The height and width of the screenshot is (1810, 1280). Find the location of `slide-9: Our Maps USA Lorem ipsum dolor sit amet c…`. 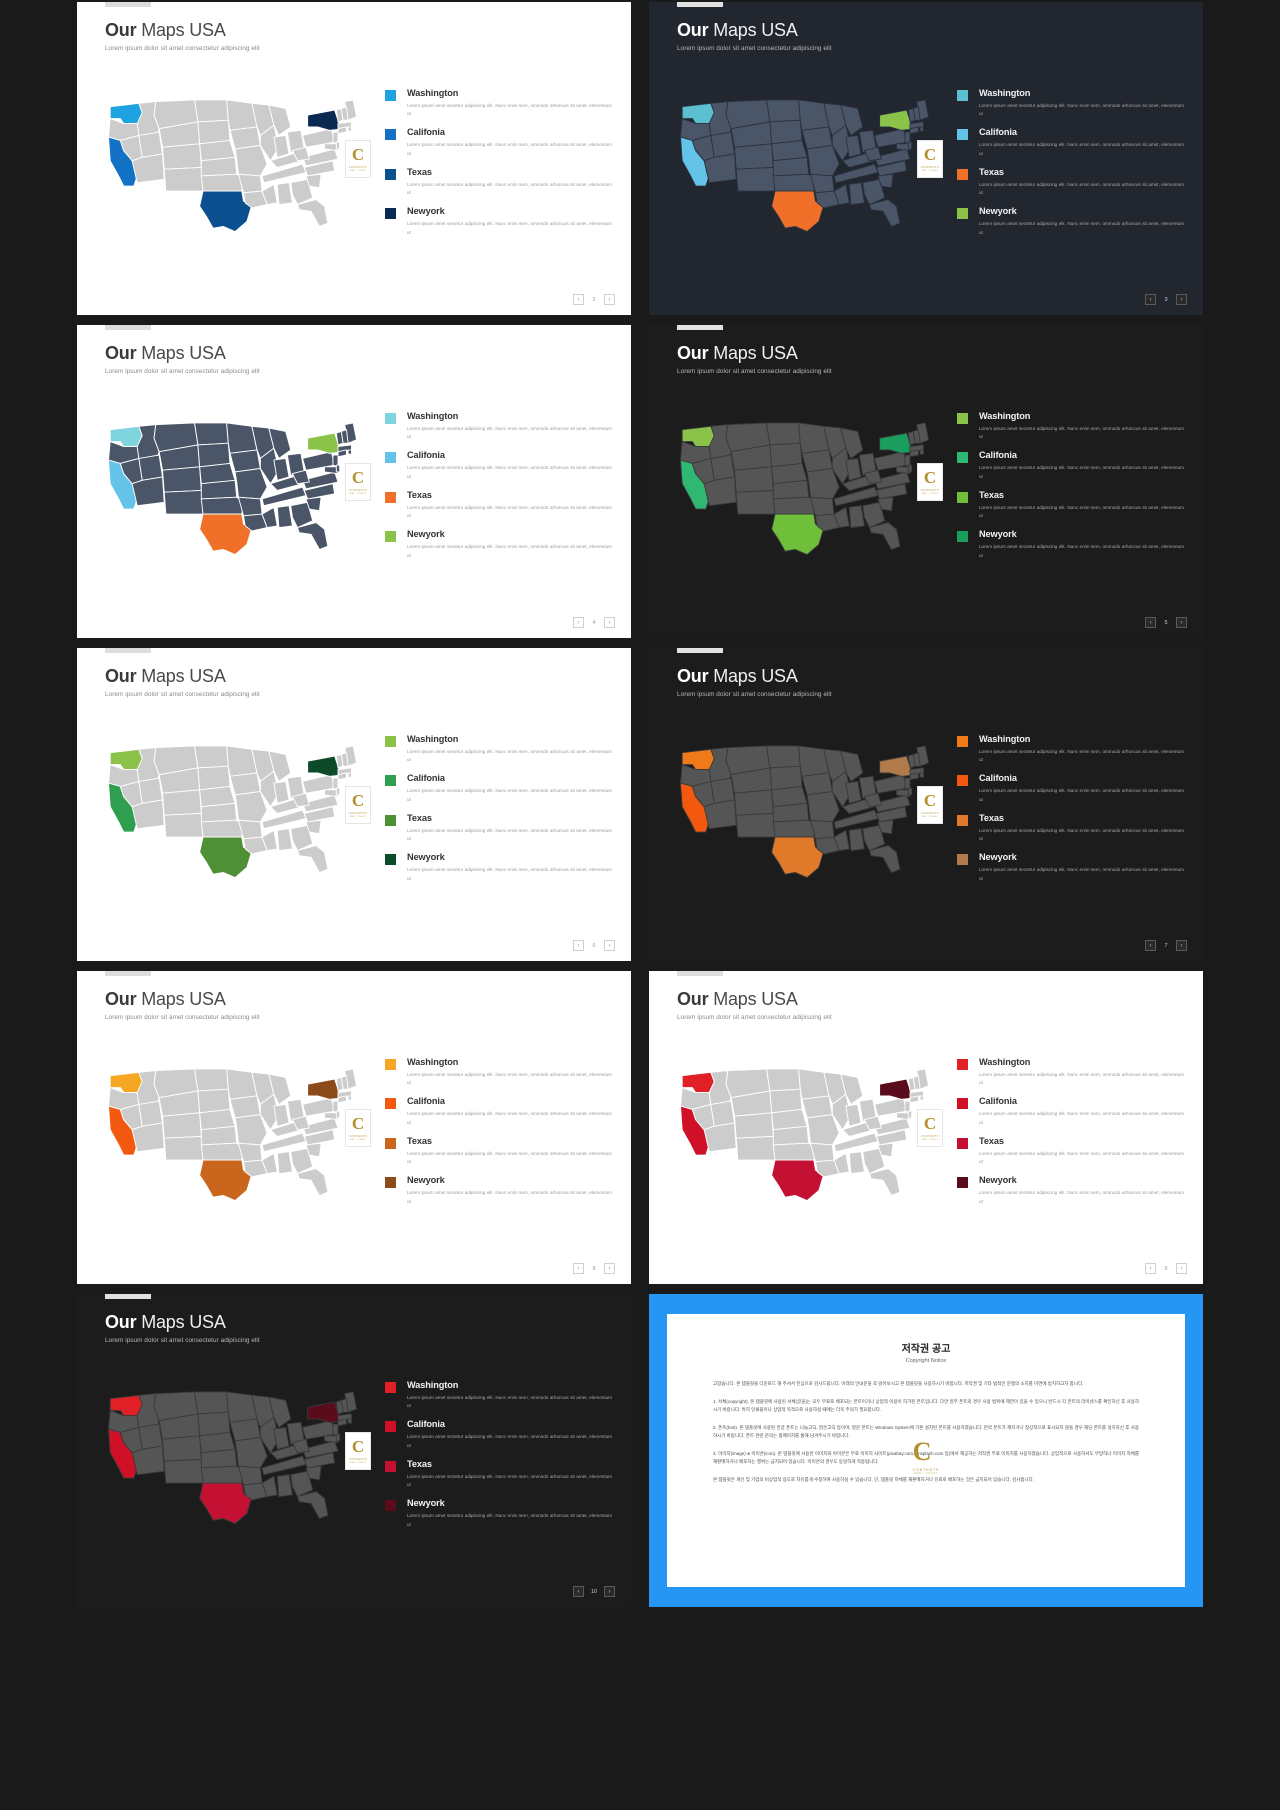

slide-9: Our Maps USA Lorem ipsum dolor sit amet c… is located at coordinates (354, 1450).